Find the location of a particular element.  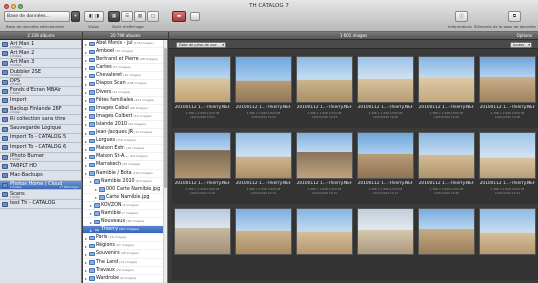

folder-item: ▸ Carte Namibie.jpg is located at coordinates (125, 198).